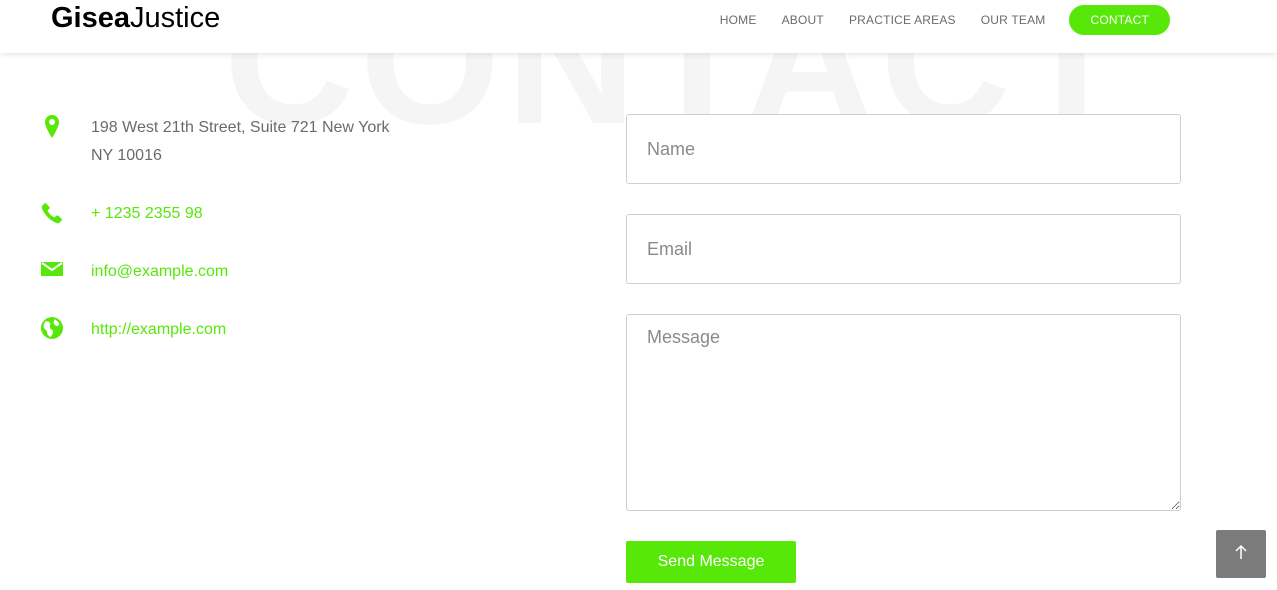  Describe the element at coordinates (90, 18) in the screenshot. I see `brand-bold: Gisea` at that location.